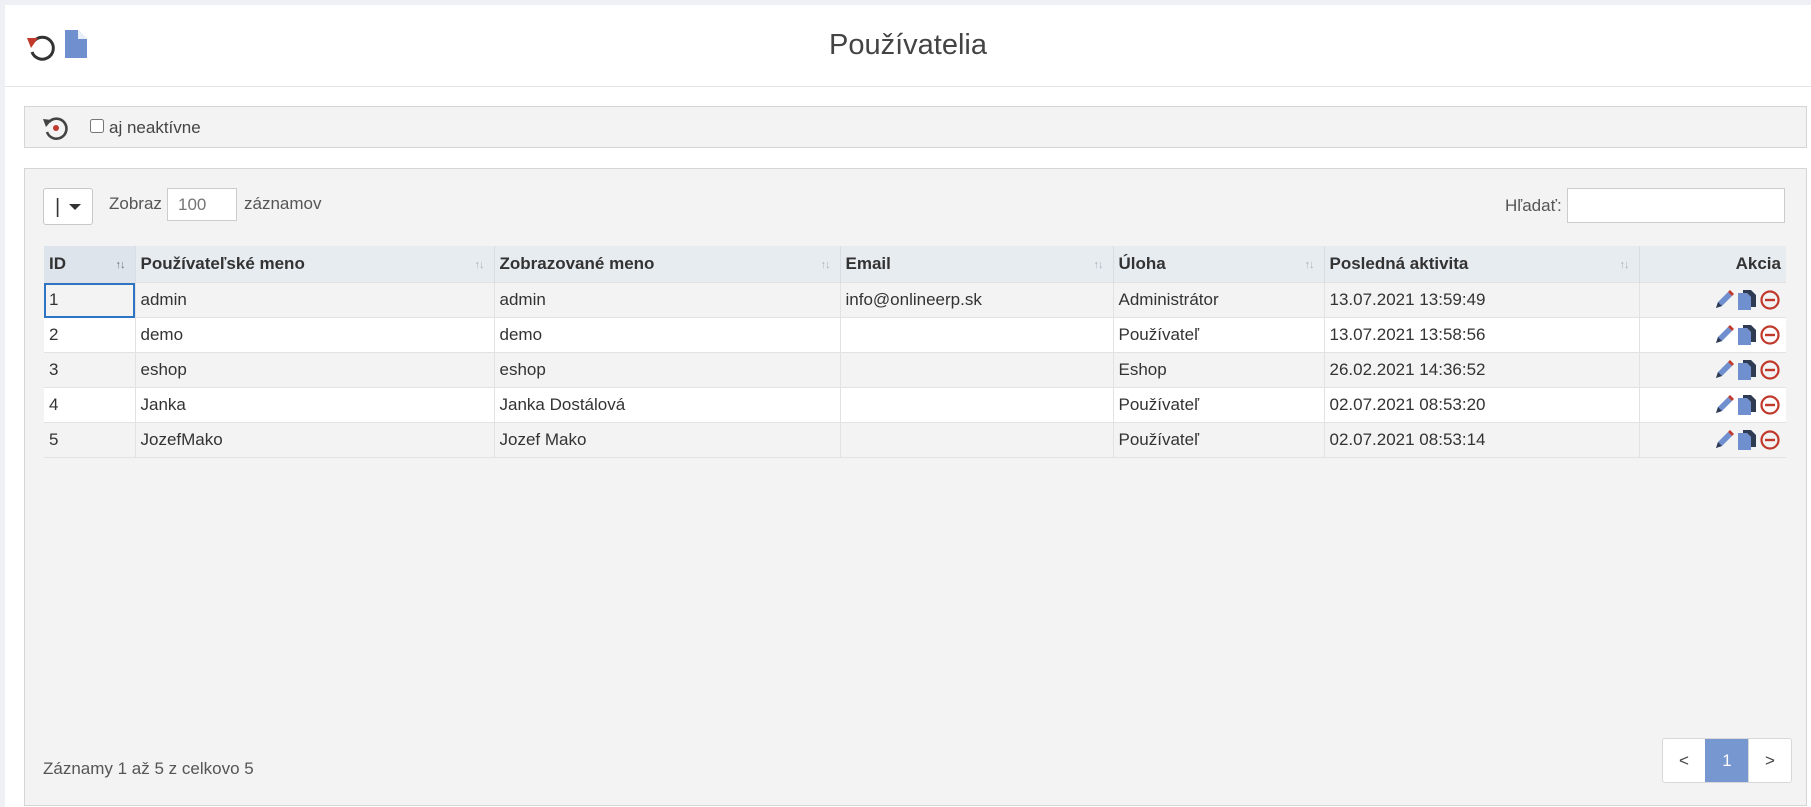 The height and width of the screenshot is (807, 1811). I want to click on table-info: Záznamy 1 až 5 z celkovo 5, so click(148, 768).